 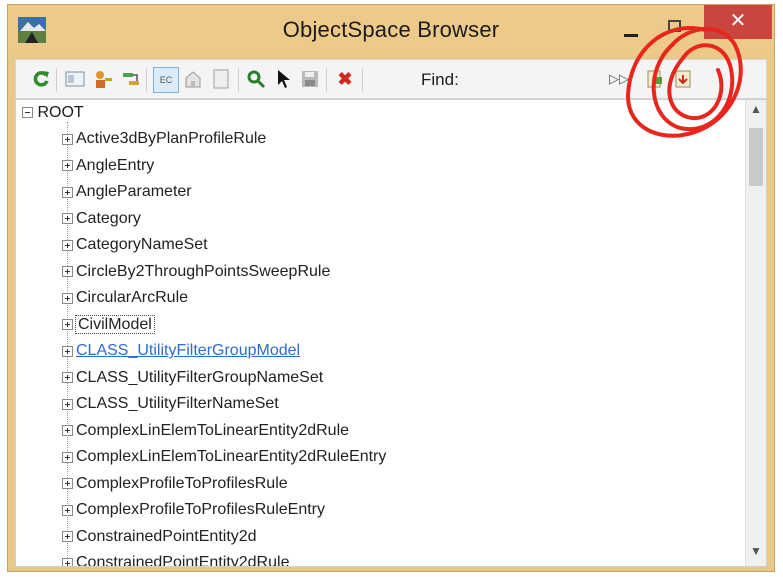 What do you see at coordinates (310, 79) in the screenshot?
I see `save-icon` at bounding box center [310, 79].